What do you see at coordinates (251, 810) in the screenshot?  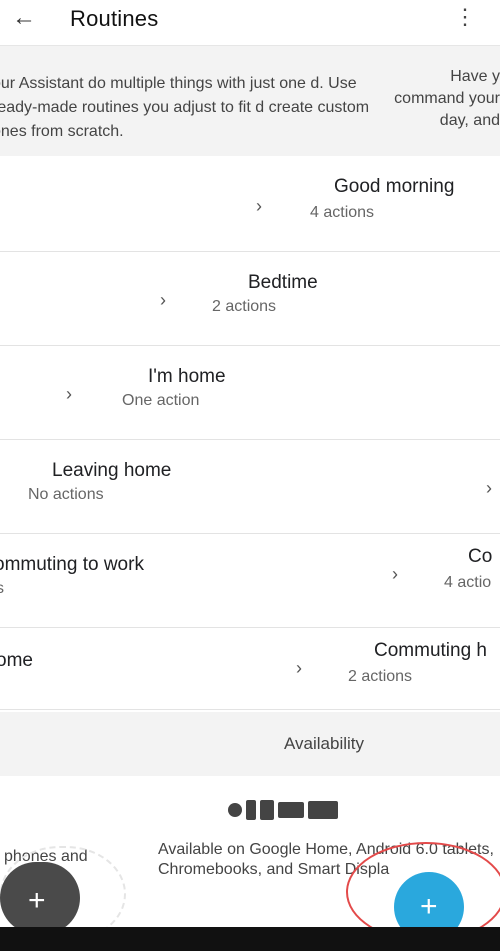 I see `phone-icon` at bounding box center [251, 810].